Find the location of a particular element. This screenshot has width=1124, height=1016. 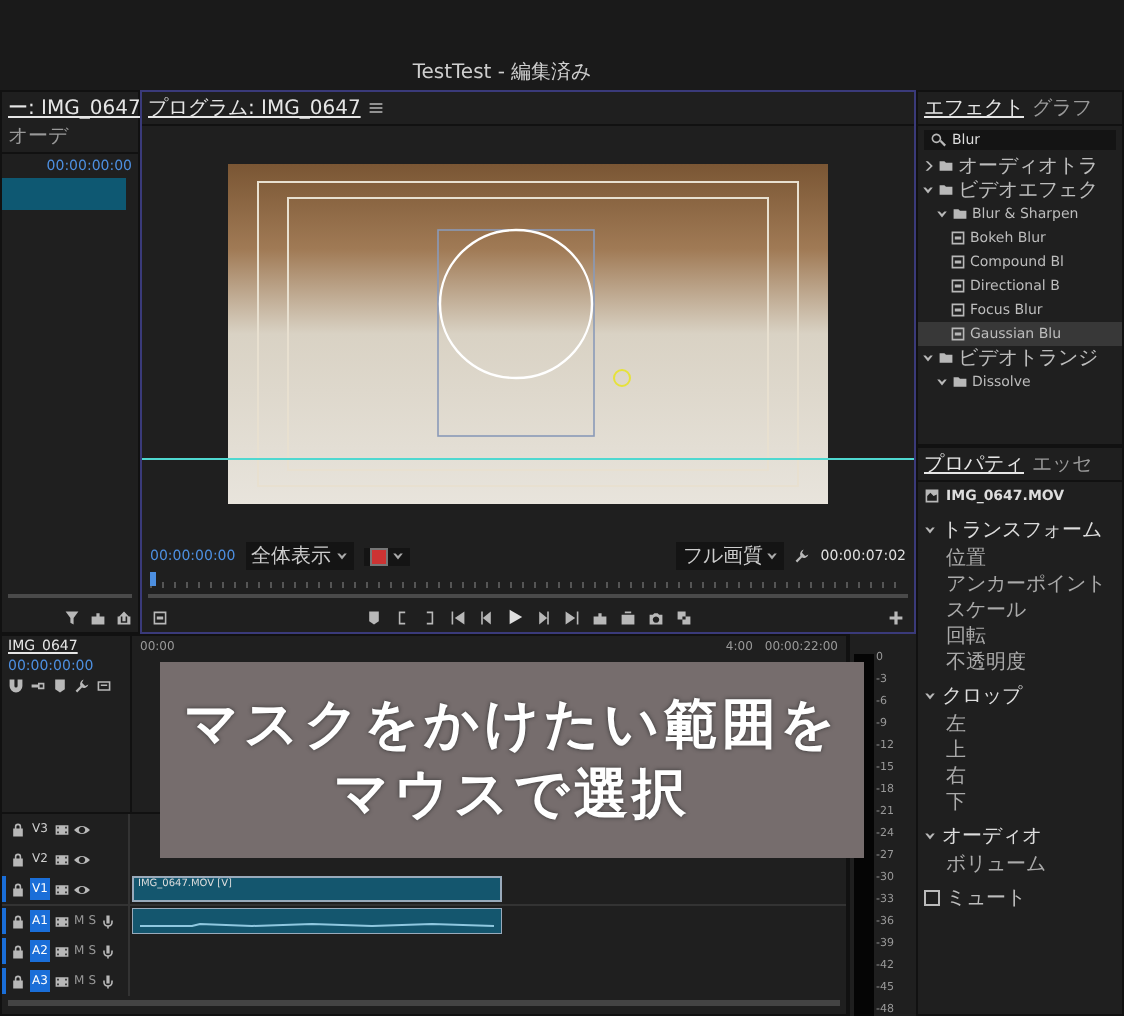

settings-dropdown is located at coordinates (386, 556).